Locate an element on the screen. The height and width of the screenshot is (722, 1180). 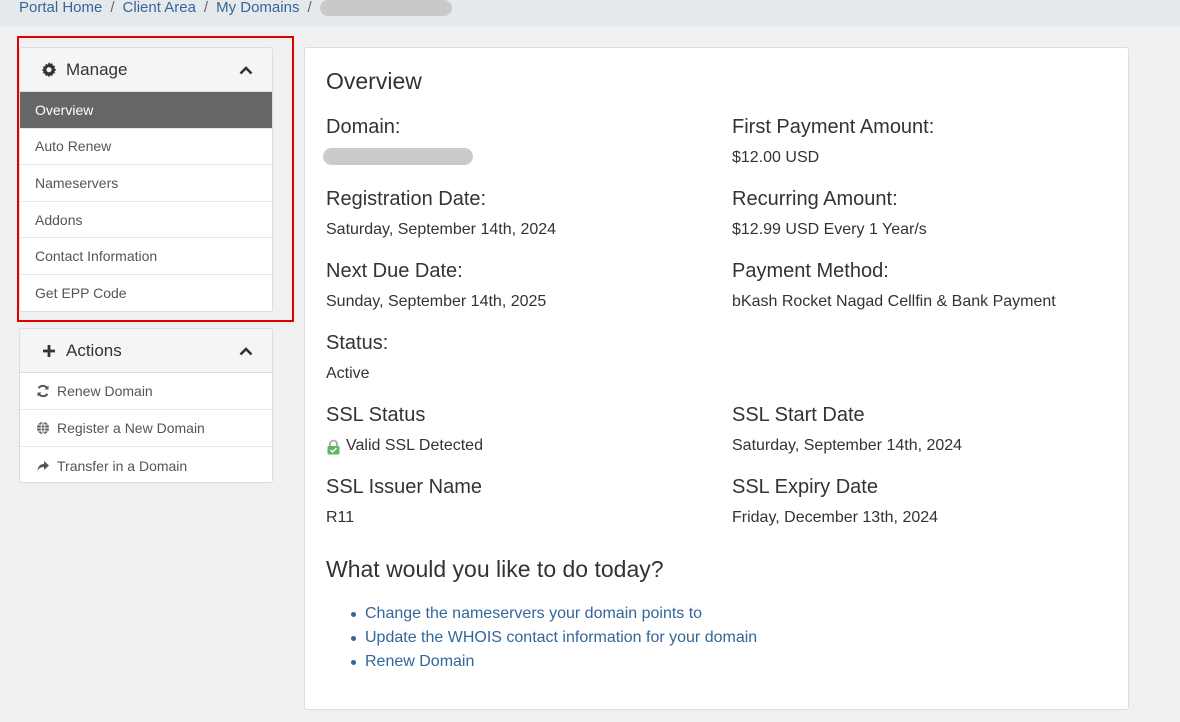
breadcrumb-client-area: Client Area is located at coordinates (159, 8).